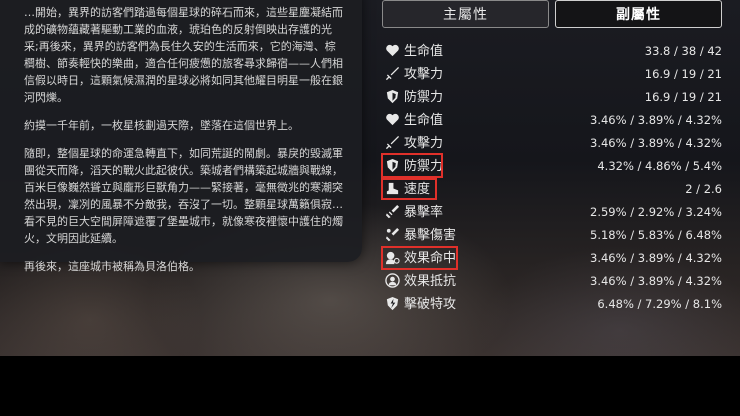 The image size is (740, 416). What do you see at coordinates (656, 235) in the screenshot?
I see `stat-value: 5.18% / 5.83% / 6.48%` at bounding box center [656, 235].